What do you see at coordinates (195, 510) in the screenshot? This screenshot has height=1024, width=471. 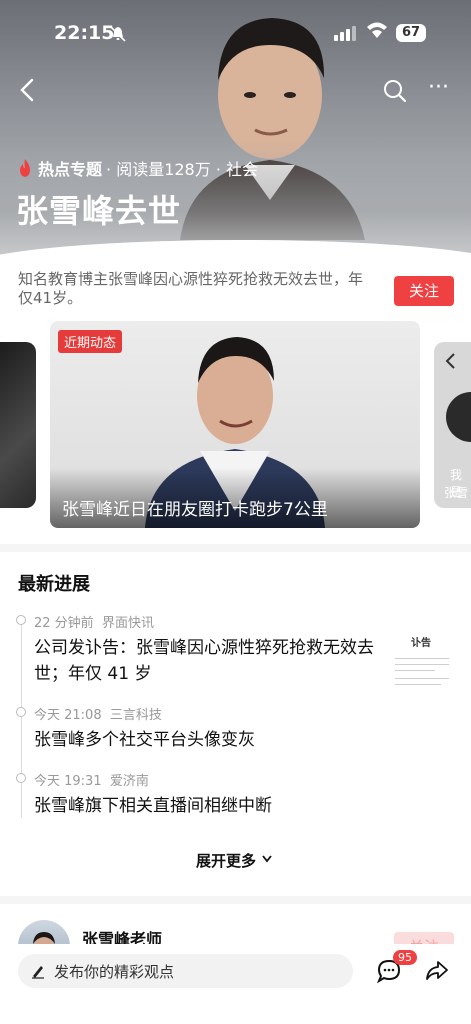 I see `card-caption-text: 张雪峰近日在朋友圈打卡跑步7公里` at bounding box center [195, 510].